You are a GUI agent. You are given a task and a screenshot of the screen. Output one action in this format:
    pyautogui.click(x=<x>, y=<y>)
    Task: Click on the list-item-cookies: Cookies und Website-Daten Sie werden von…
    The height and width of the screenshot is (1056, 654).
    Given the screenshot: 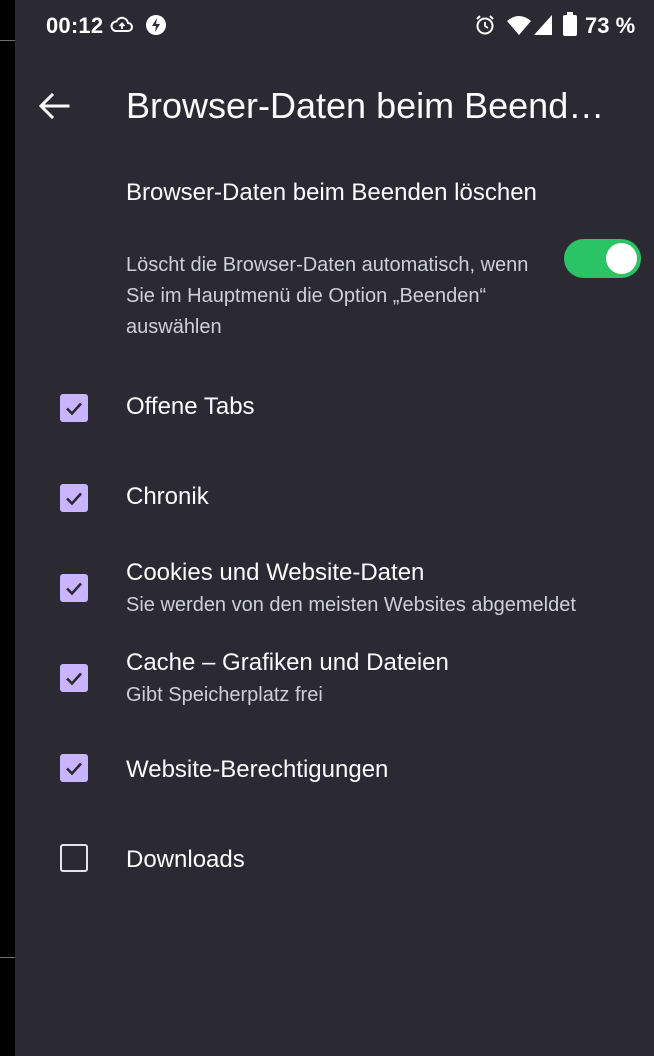 What is the action you would take?
    pyautogui.click(x=327, y=588)
    